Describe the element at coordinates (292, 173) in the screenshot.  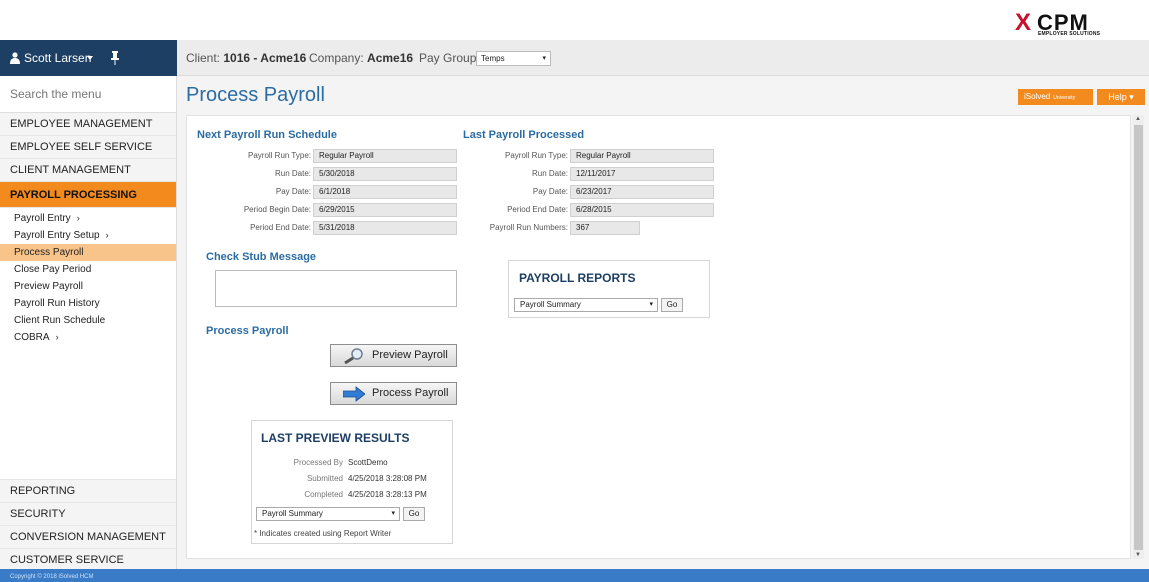
I see `field-label: Run Date:` at that location.